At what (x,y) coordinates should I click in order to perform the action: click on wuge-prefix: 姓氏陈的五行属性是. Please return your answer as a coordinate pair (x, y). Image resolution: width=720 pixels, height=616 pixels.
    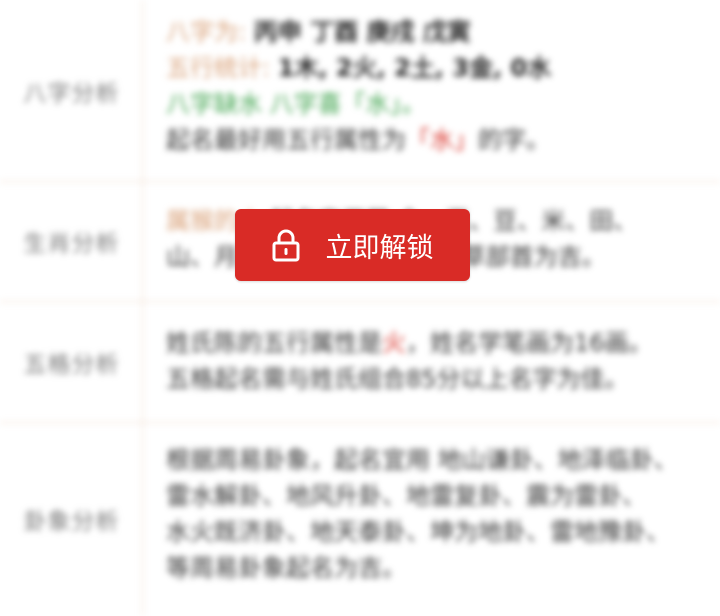
    Looking at the image, I should click on (274, 343).